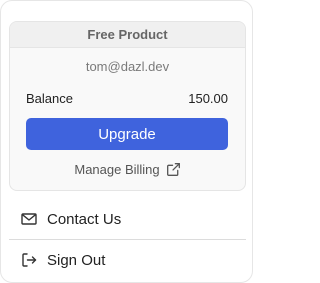  I want to click on external-link-icon, so click(173, 169).